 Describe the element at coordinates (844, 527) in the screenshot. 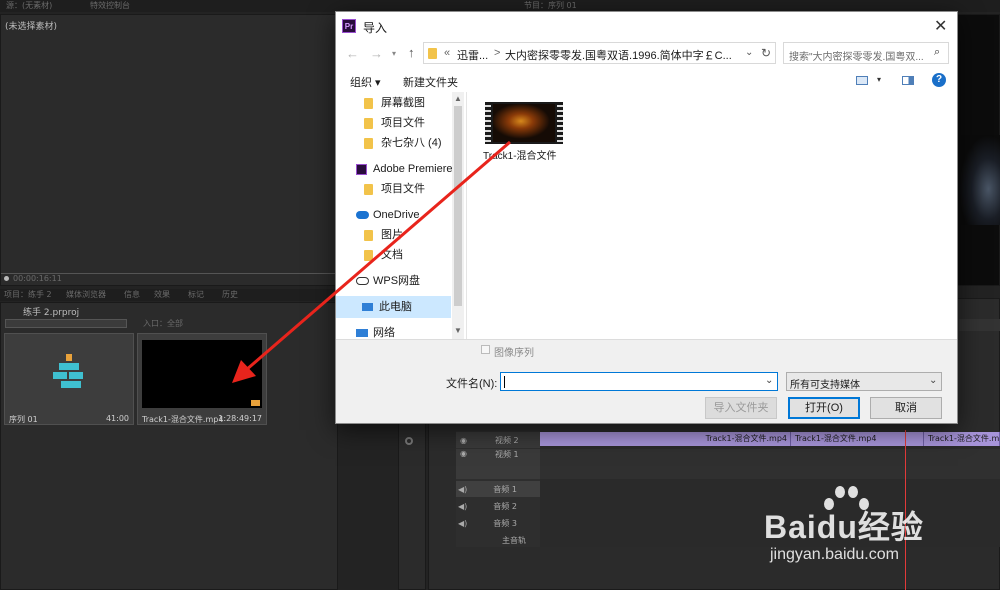

I see `watermark-brand: Baidu经验` at that location.